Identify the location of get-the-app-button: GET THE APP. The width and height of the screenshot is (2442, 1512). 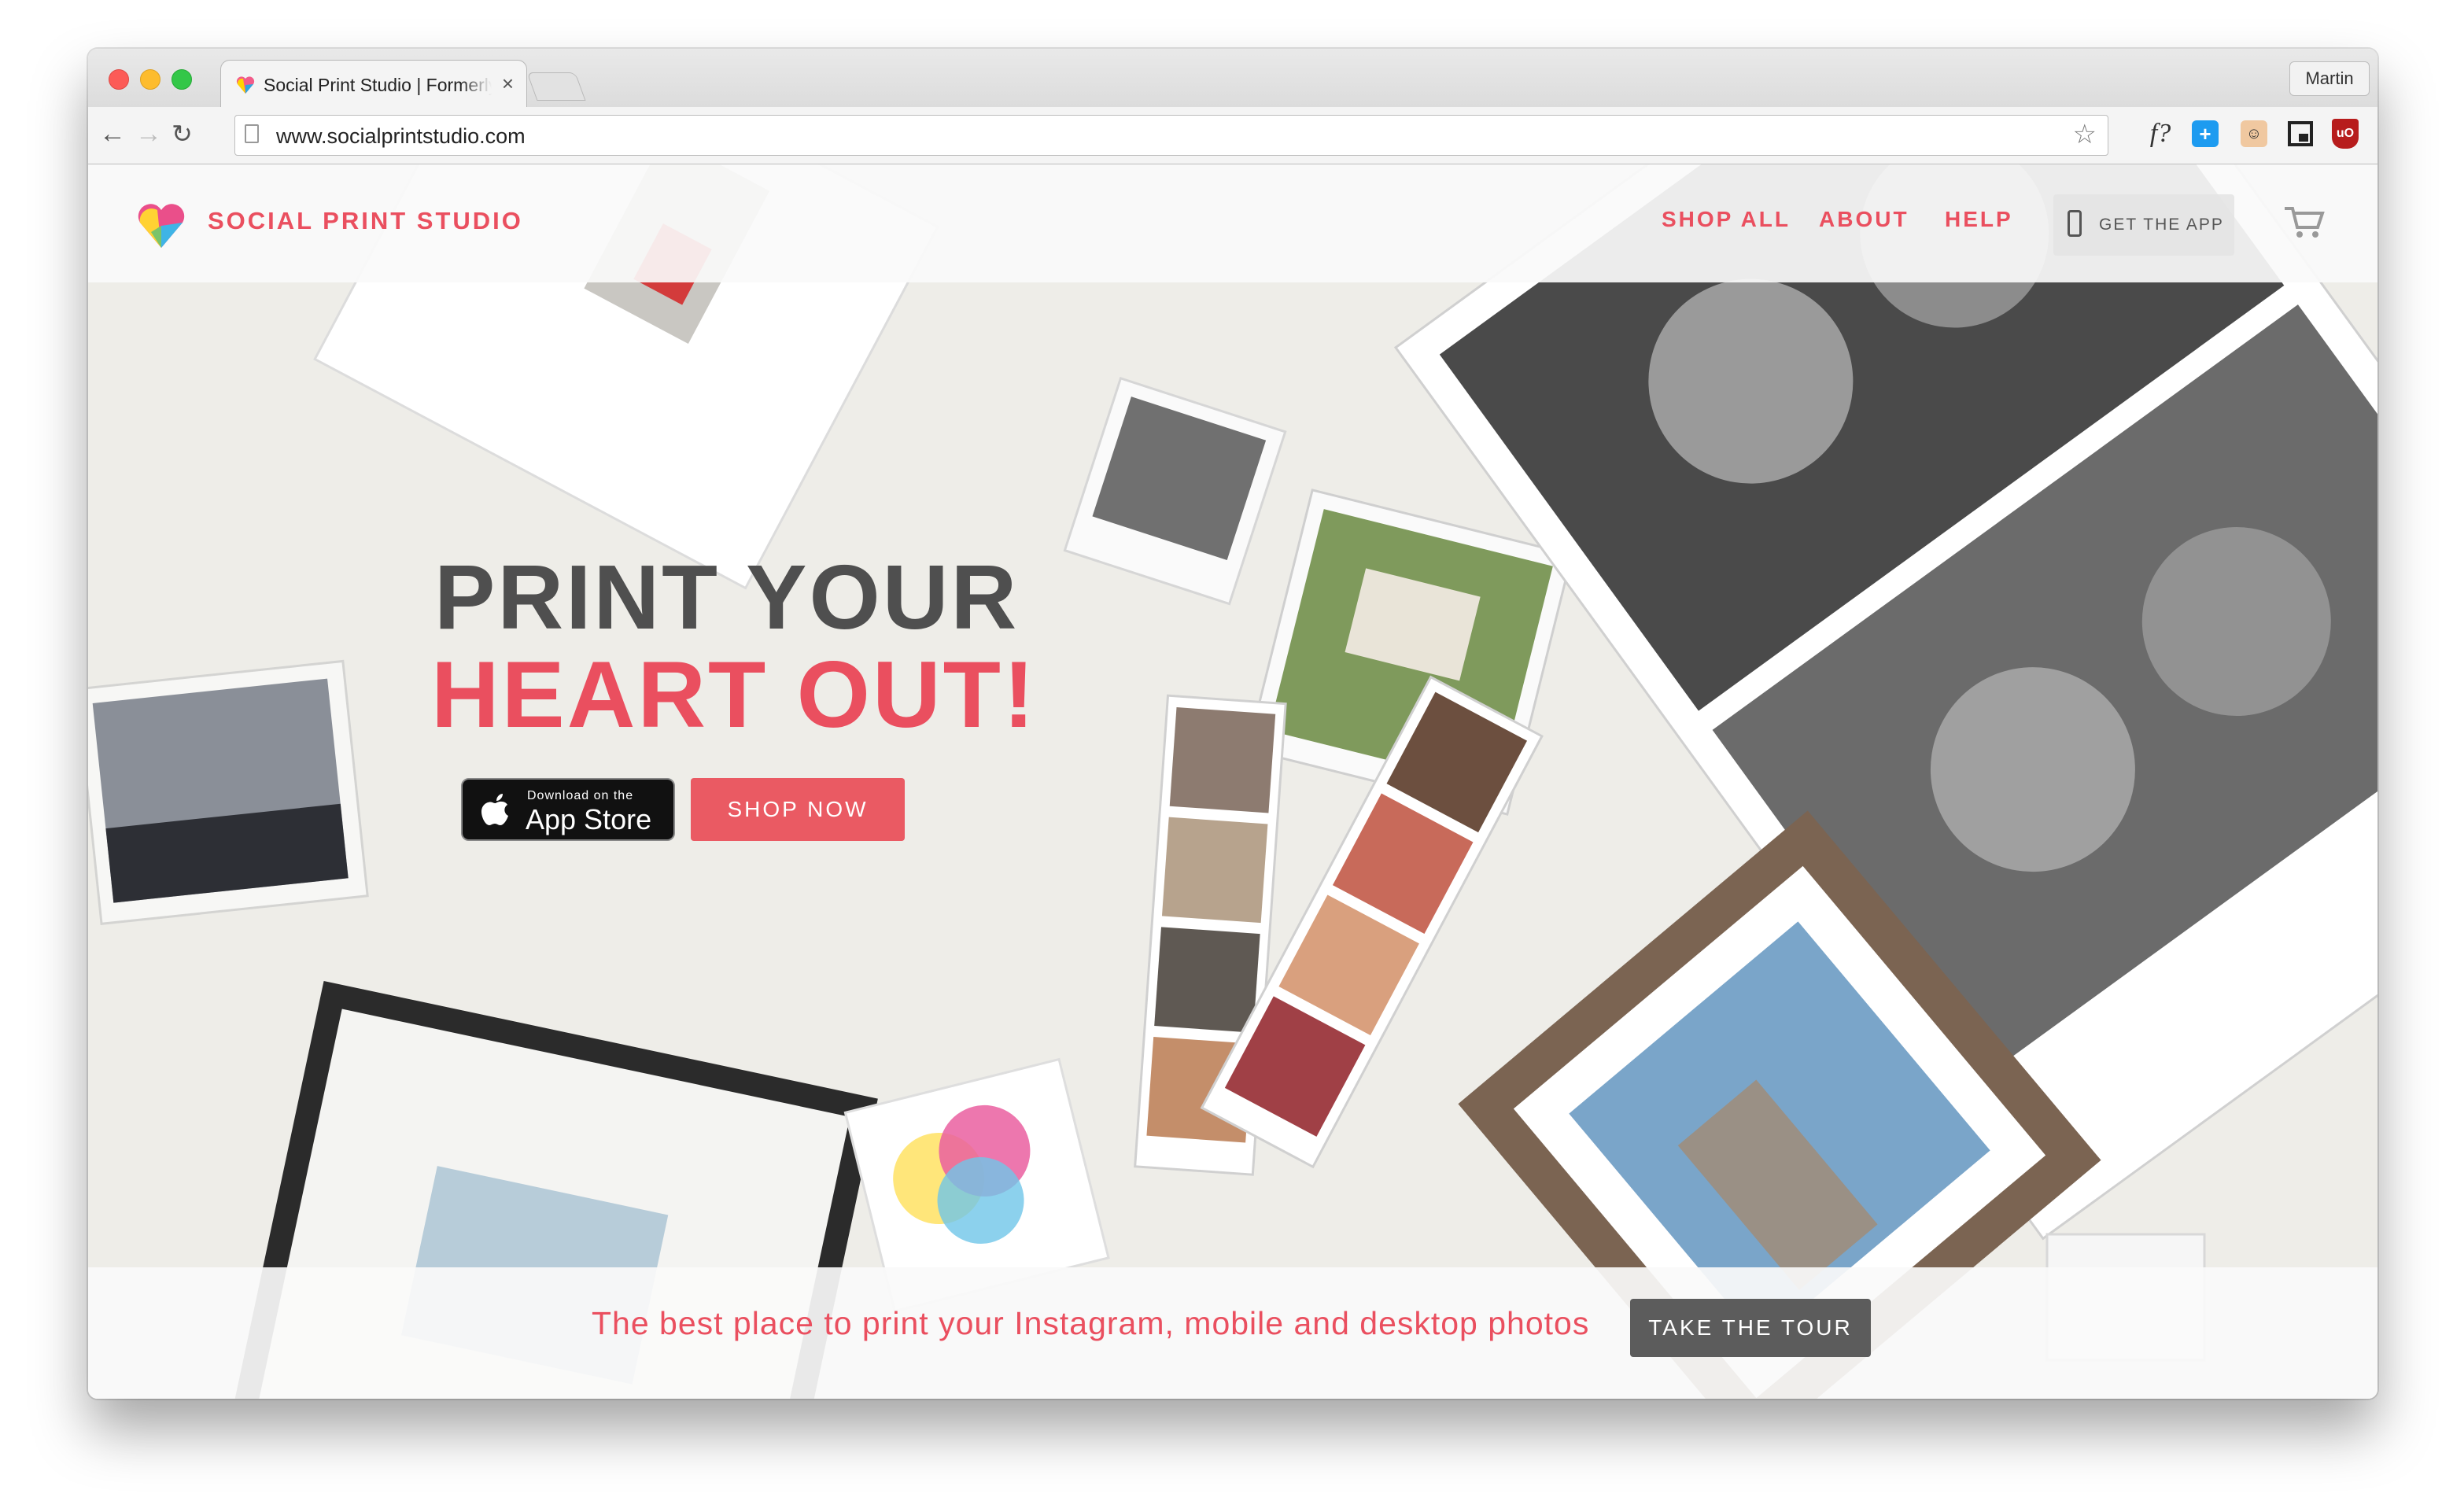
(2143, 225).